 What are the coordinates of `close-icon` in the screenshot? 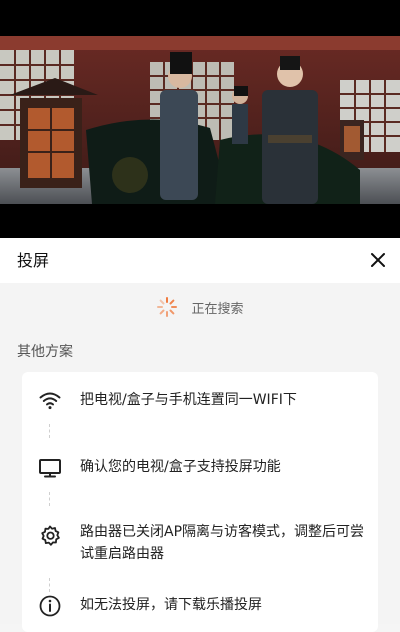 It's located at (378, 260).